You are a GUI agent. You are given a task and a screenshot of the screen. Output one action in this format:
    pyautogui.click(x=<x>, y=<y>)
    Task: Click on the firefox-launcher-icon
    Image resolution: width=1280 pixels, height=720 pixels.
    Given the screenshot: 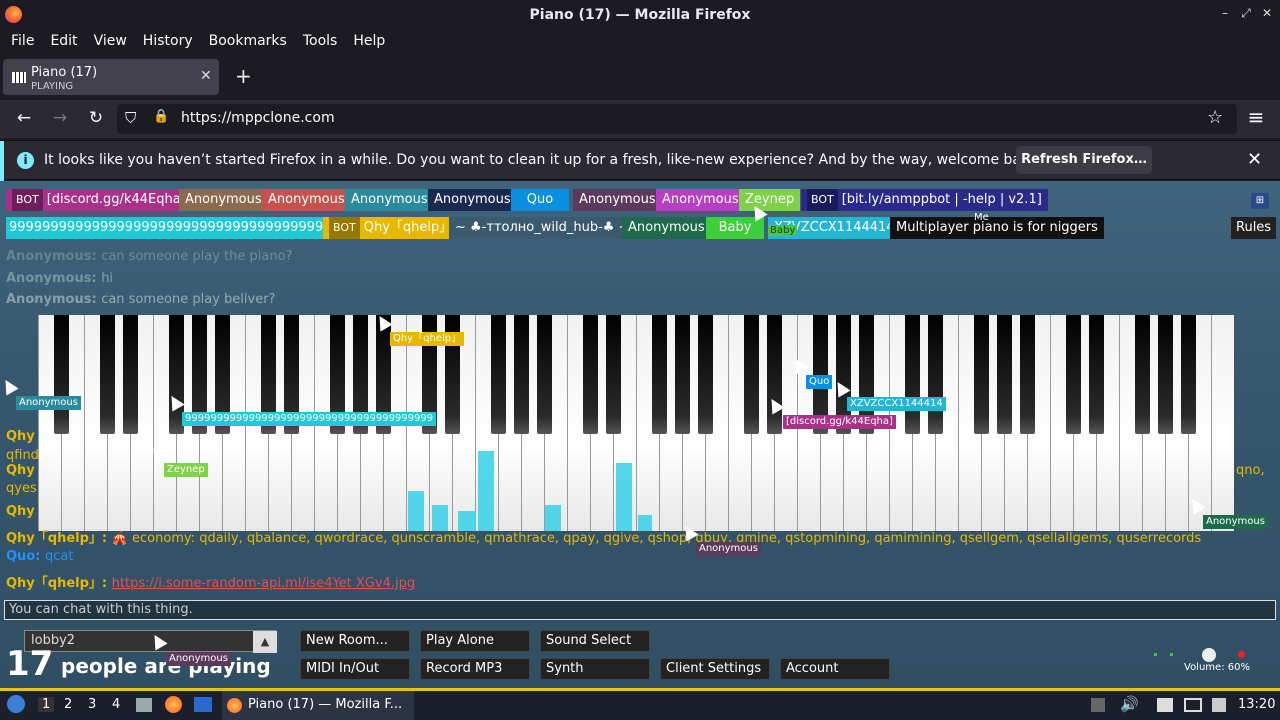 What is the action you would take?
    pyautogui.click(x=173, y=704)
    